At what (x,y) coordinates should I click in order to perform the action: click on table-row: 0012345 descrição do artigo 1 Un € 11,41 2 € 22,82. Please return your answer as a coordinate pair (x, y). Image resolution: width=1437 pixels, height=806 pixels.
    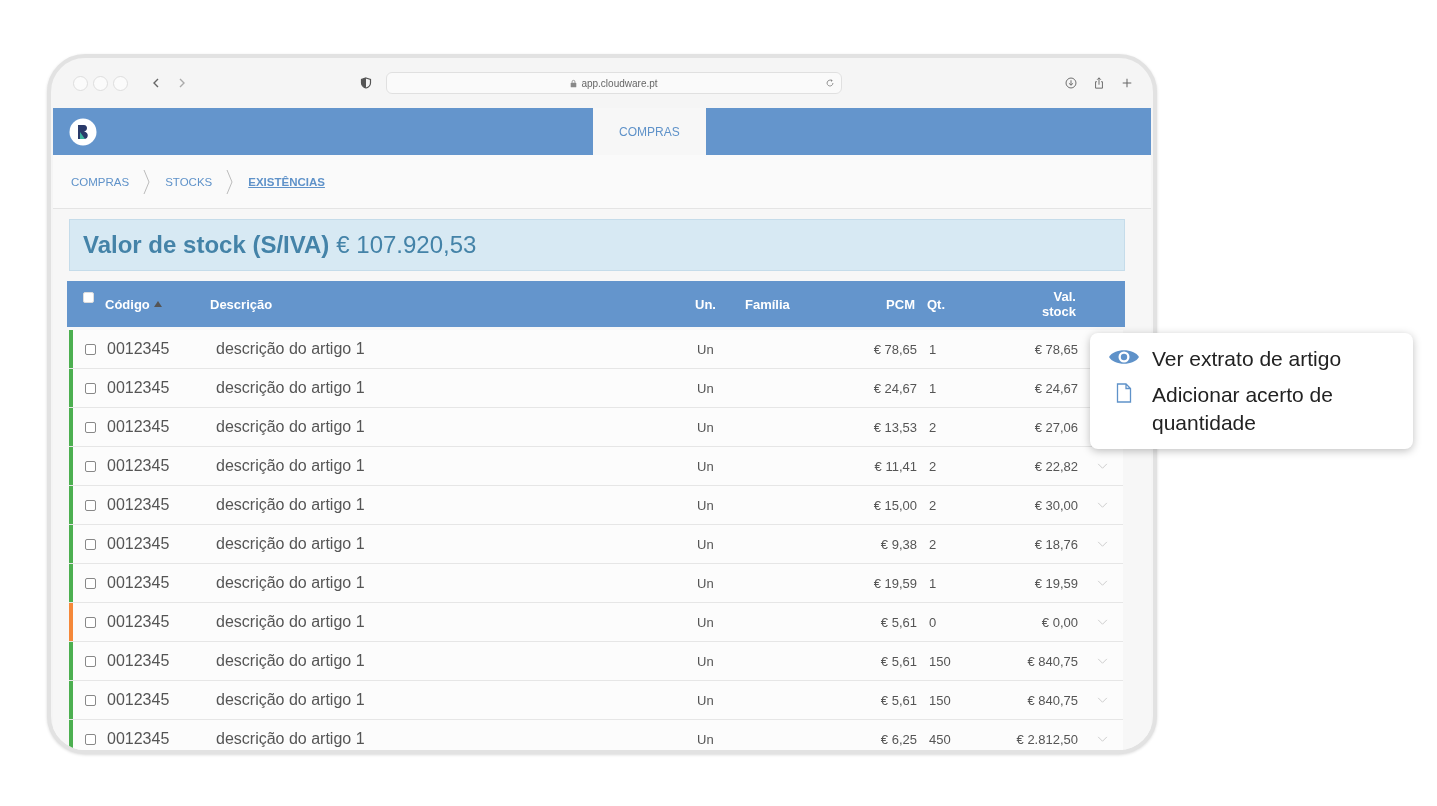
    Looking at the image, I should click on (596, 466).